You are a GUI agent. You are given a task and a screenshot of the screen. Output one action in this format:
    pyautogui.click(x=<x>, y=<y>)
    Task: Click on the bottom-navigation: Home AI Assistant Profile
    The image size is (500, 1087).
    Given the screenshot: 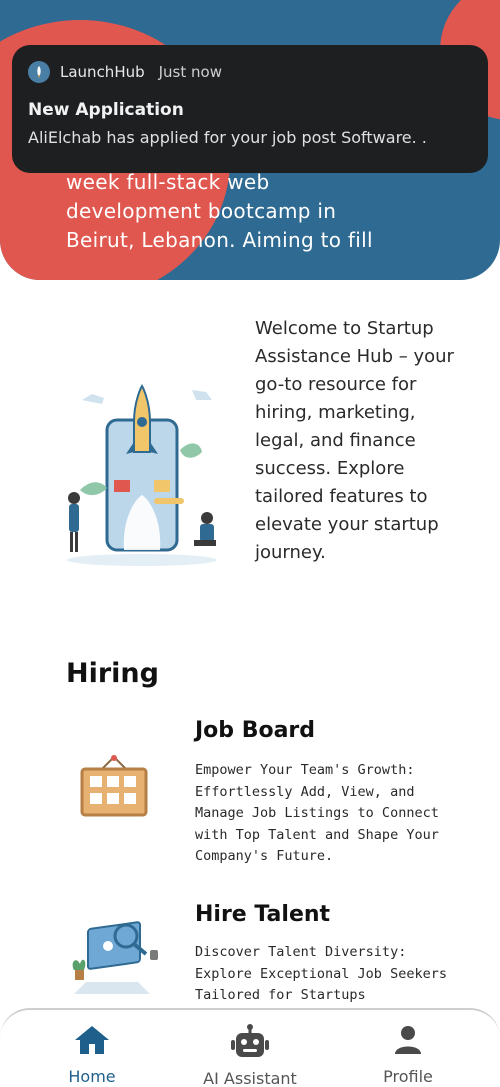 What is the action you would take?
    pyautogui.click(x=250, y=1047)
    